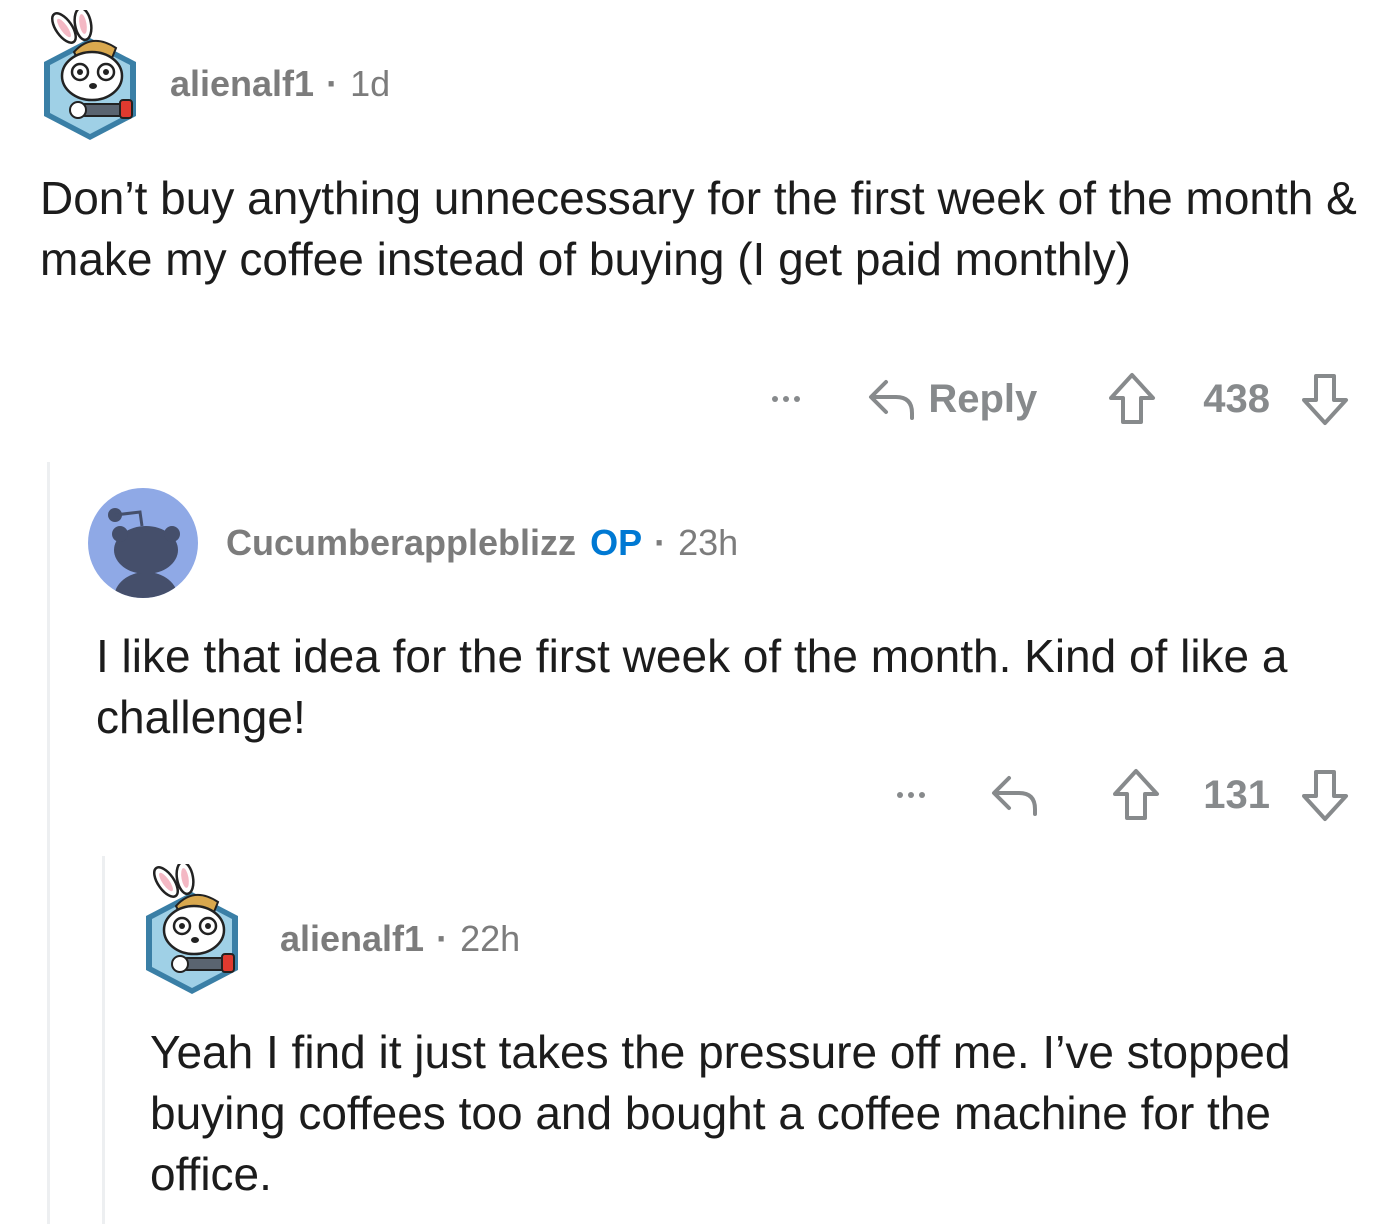 This screenshot has height=1224, width=1382. I want to click on comment-actions: 131, so click(1123, 795).